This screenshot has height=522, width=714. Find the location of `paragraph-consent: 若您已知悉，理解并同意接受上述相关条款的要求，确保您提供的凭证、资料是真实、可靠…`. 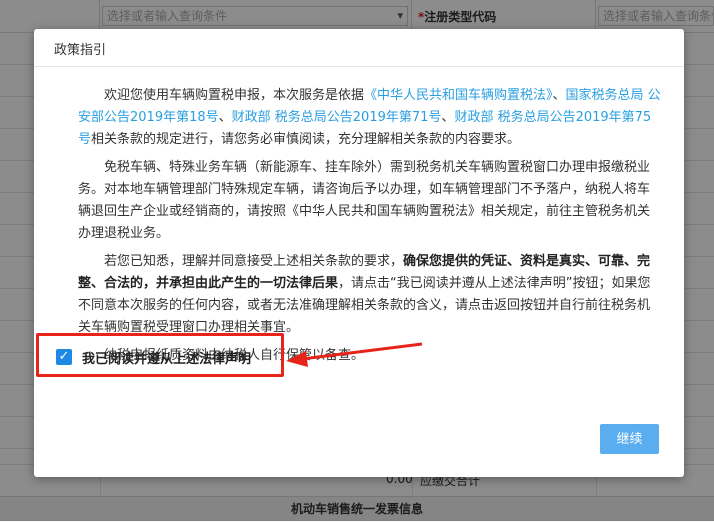

paragraph-consent: 若您已知悉，理解并同意接受上述相关条款的要求，确保您提供的凭证、资料是真实、可靠… is located at coordinates (370, 295).